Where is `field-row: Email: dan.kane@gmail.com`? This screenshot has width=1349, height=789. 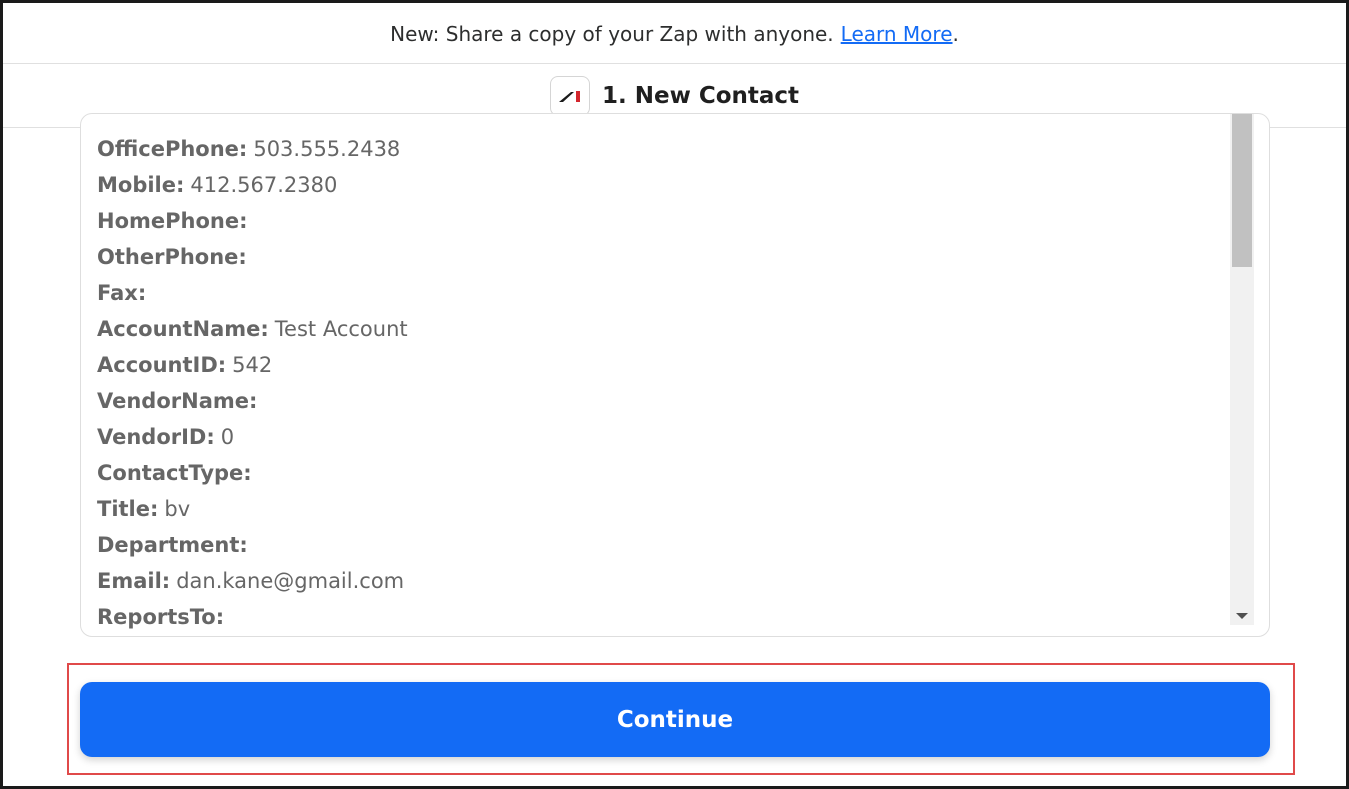 field-row: Email: dan.kane@gmail.com is located at coordinates (663, 581).